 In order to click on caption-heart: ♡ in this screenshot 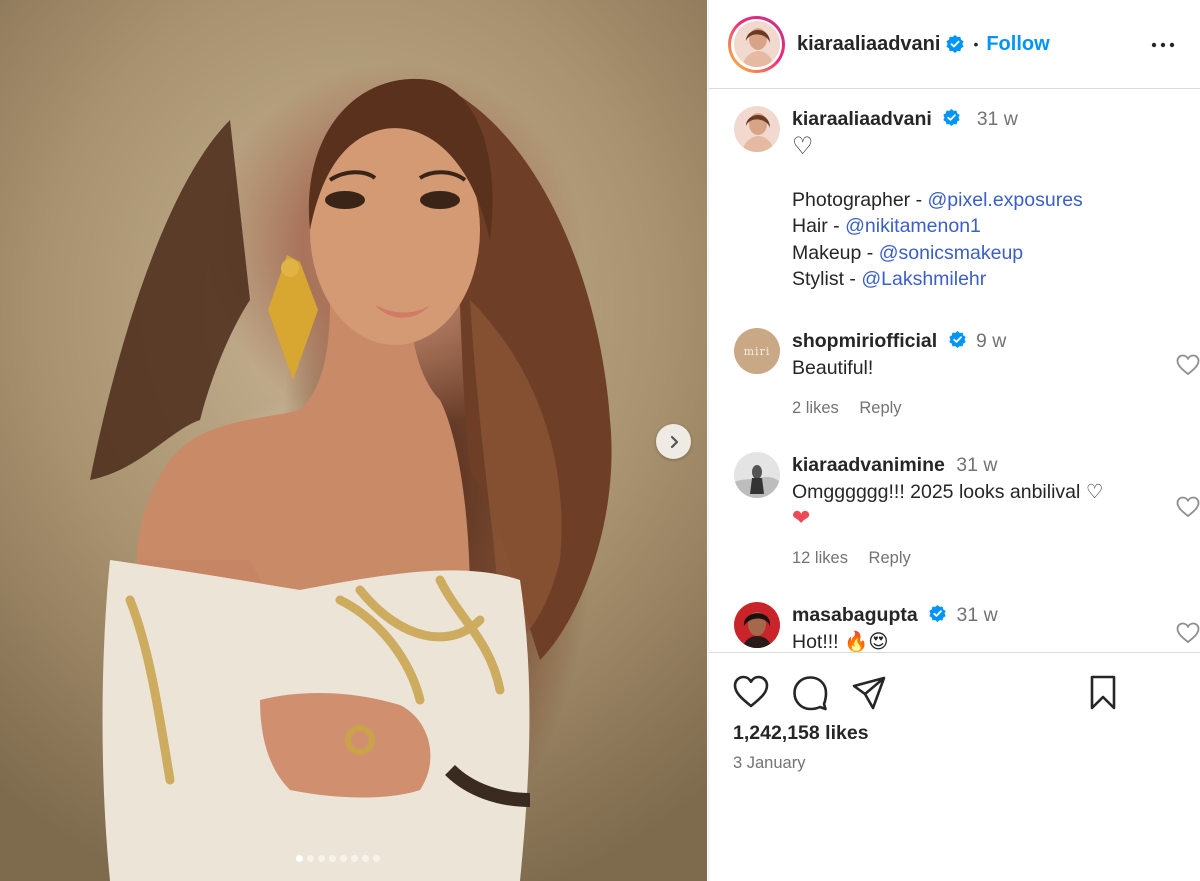, I will do `click(803, 146)`.